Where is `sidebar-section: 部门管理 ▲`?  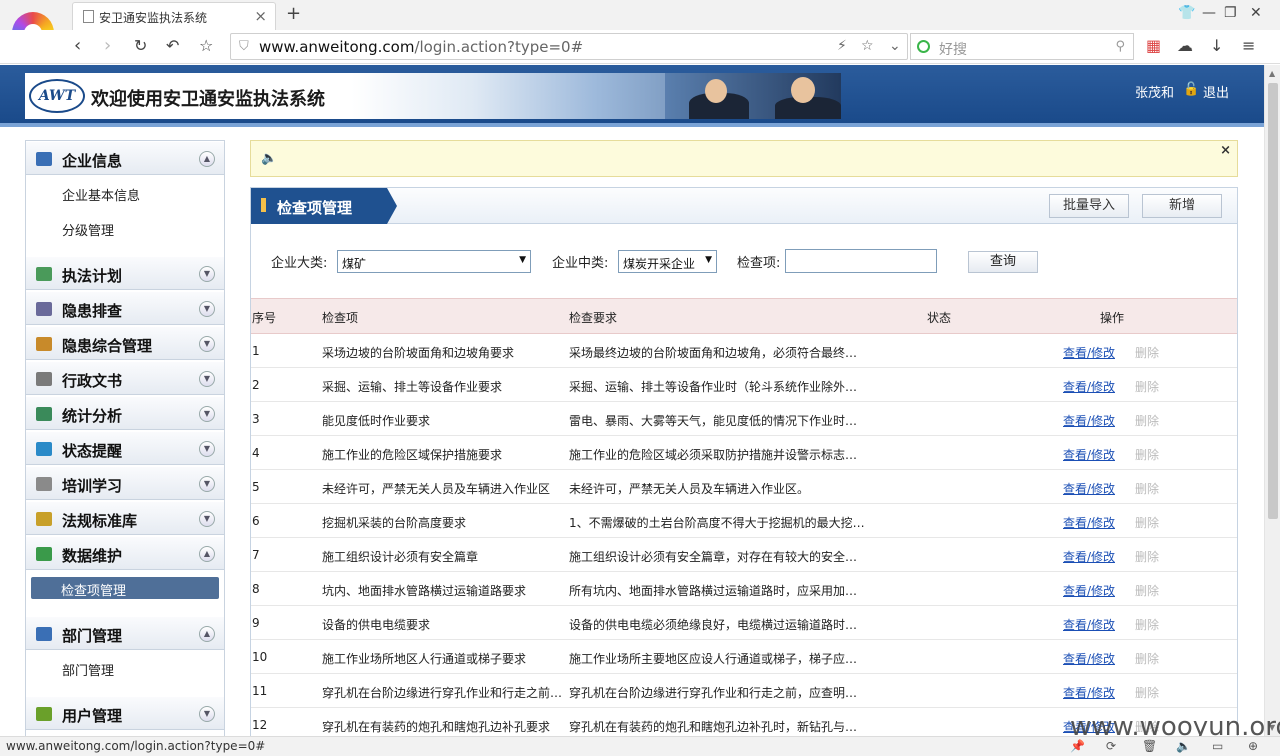 sidebar-section: 部门管理 ▲ is located at coordinates (125, 633).